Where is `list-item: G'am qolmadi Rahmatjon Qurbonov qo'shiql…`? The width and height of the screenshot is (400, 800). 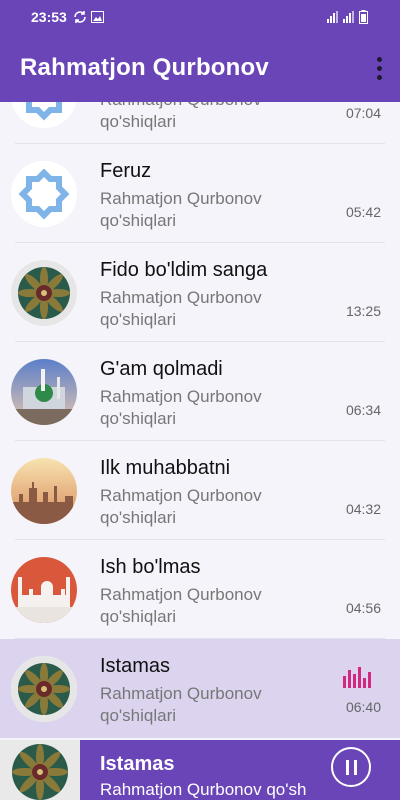 list-item: G'am qolmadi Rahmatjon Qurbonov qo'shiql… is located at coordinates (200, 391).